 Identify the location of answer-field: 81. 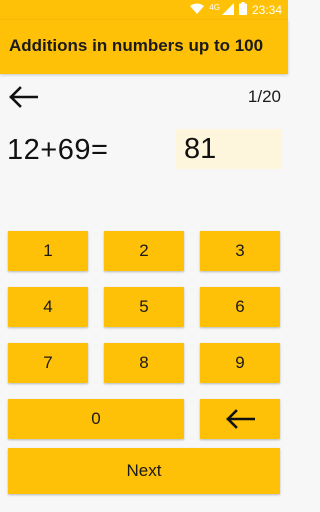
(229, 149).